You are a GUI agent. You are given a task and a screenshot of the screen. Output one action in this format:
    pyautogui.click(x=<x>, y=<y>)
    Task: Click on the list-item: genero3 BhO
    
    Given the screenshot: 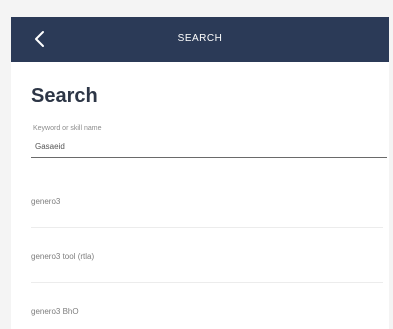 What is the action you would take?
    pyautogui.click(x=207, y=313)
    